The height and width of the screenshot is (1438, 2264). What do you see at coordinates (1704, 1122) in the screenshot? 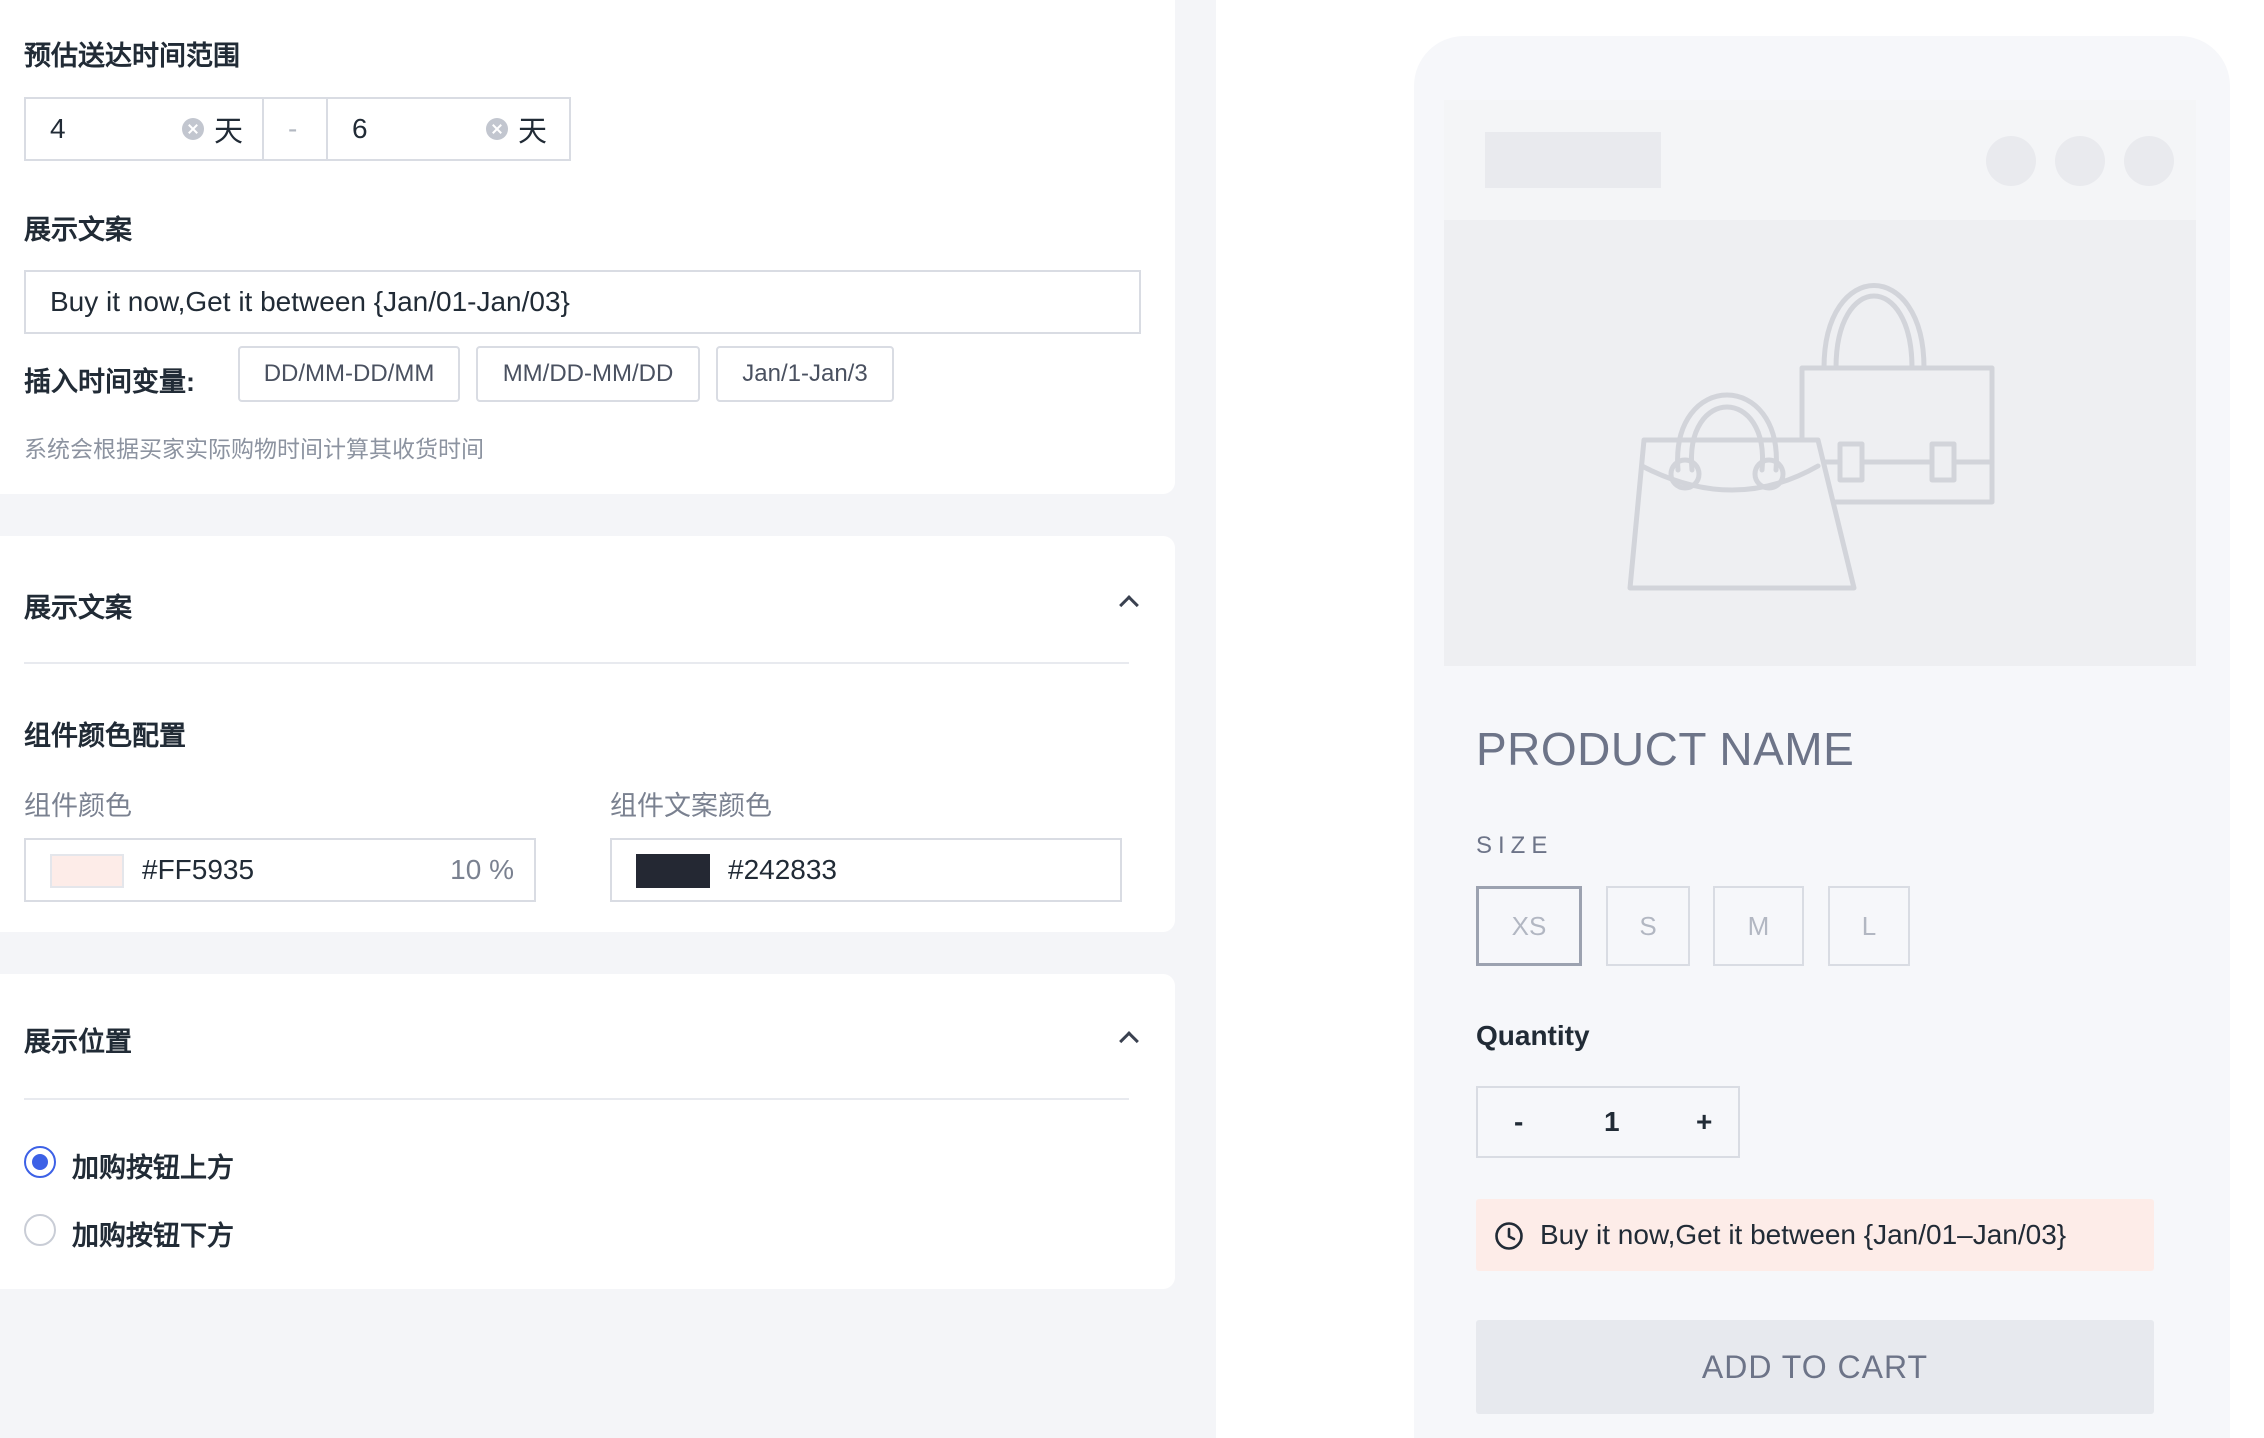
I see `quantity-increase-button: +` at bounding box center [1704, 1122].